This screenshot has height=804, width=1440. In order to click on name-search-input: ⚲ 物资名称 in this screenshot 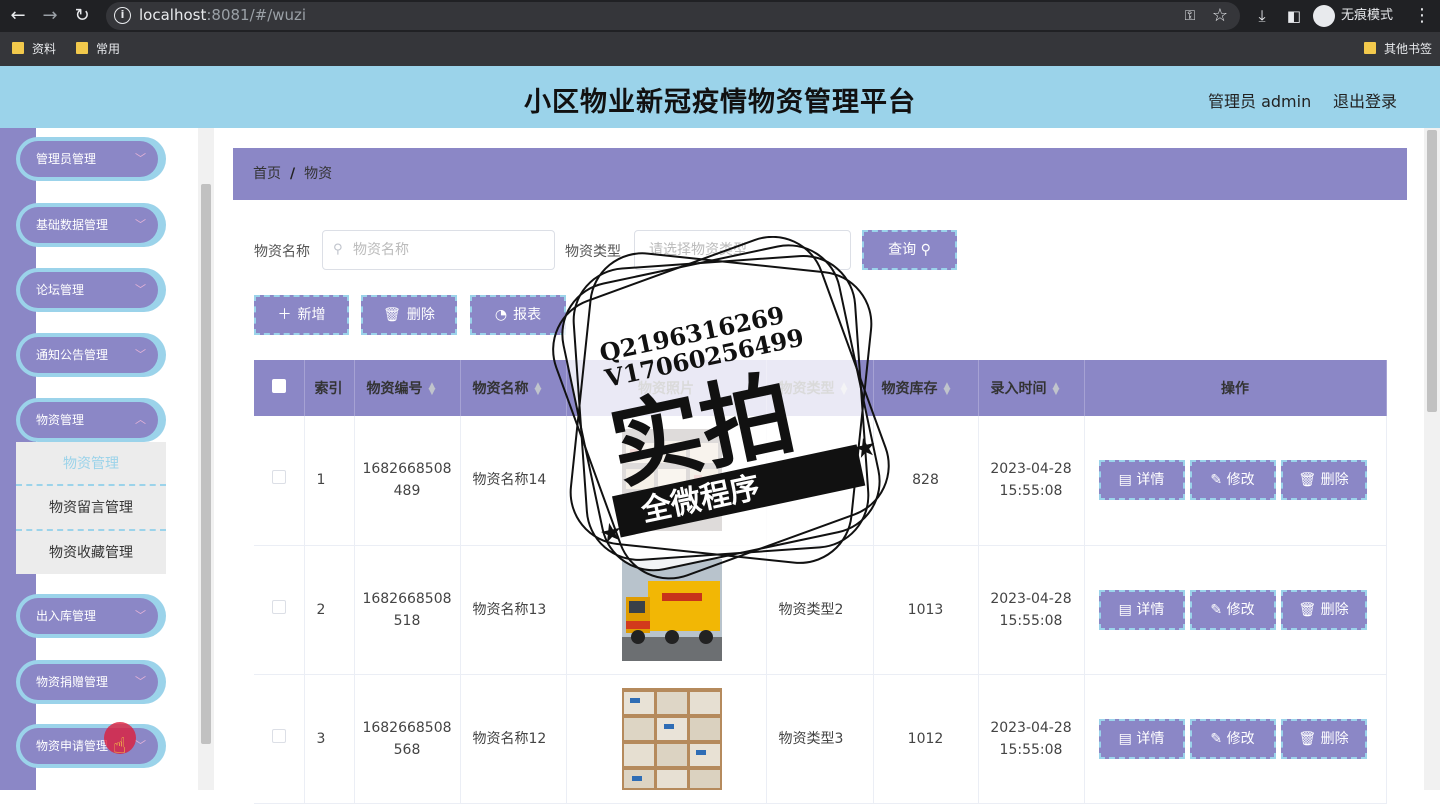, I will do `click(438, 250)`.